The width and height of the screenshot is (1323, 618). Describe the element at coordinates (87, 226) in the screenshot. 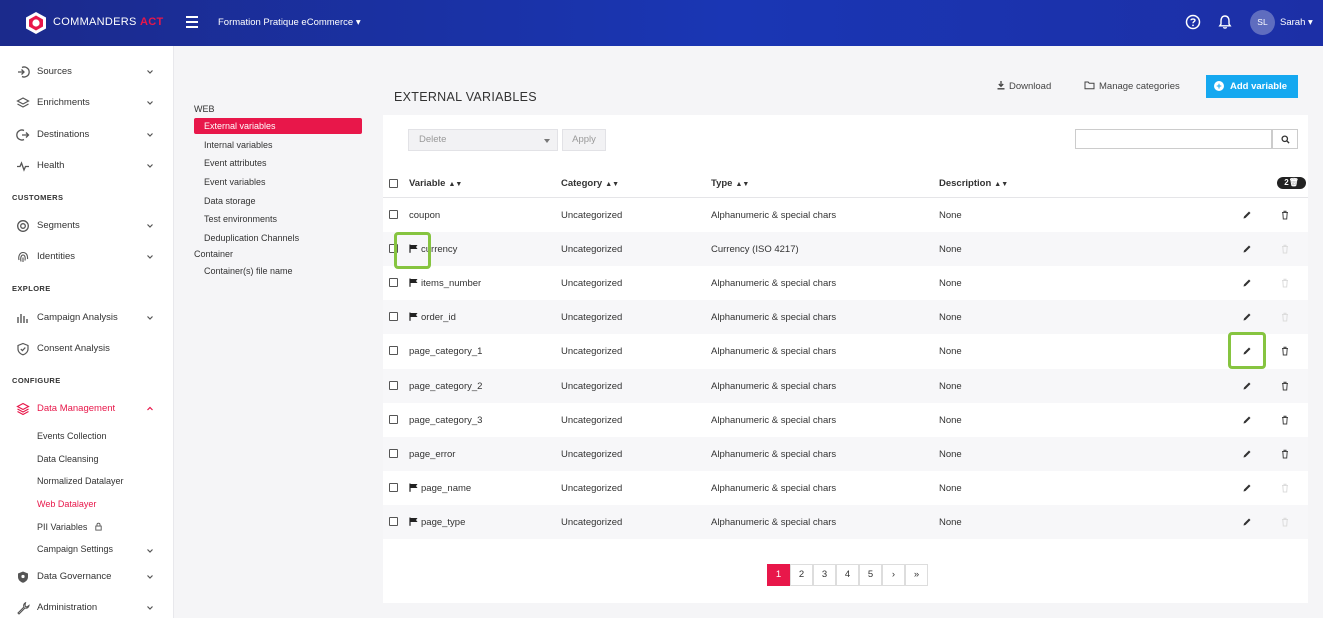

I see `sidebar-item-segments: Segments` at that location.